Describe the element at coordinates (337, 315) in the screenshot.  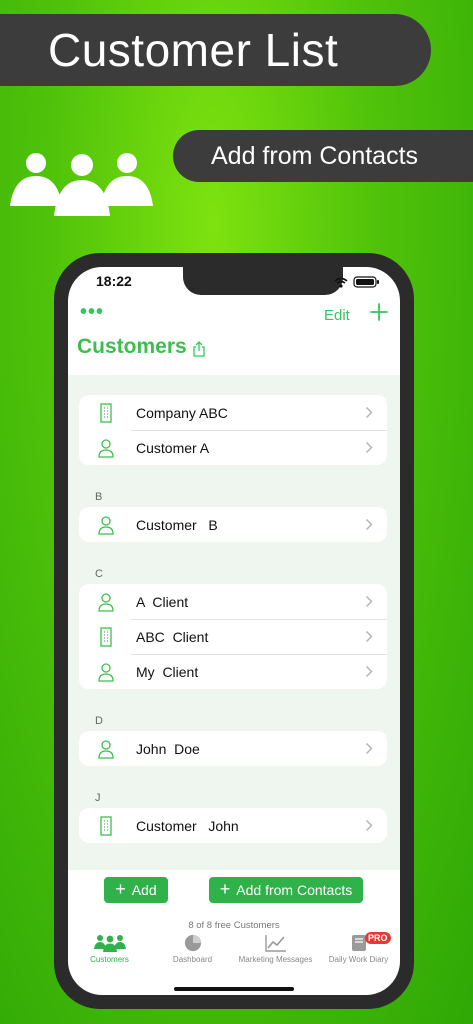
I see `edit-button: Edit` at that location.